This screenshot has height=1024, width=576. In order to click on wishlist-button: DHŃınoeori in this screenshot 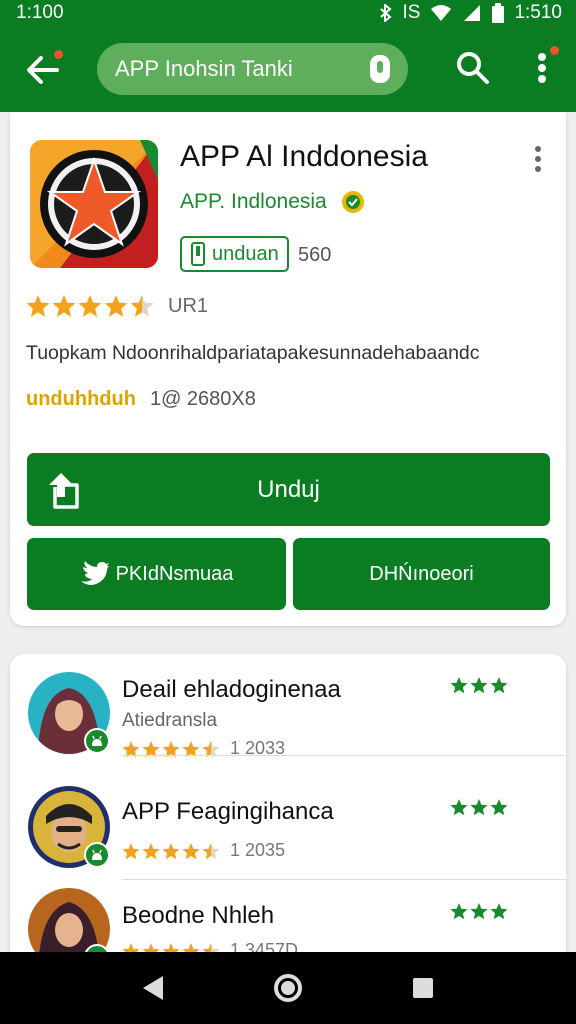, I will do `click(421, 574)`.